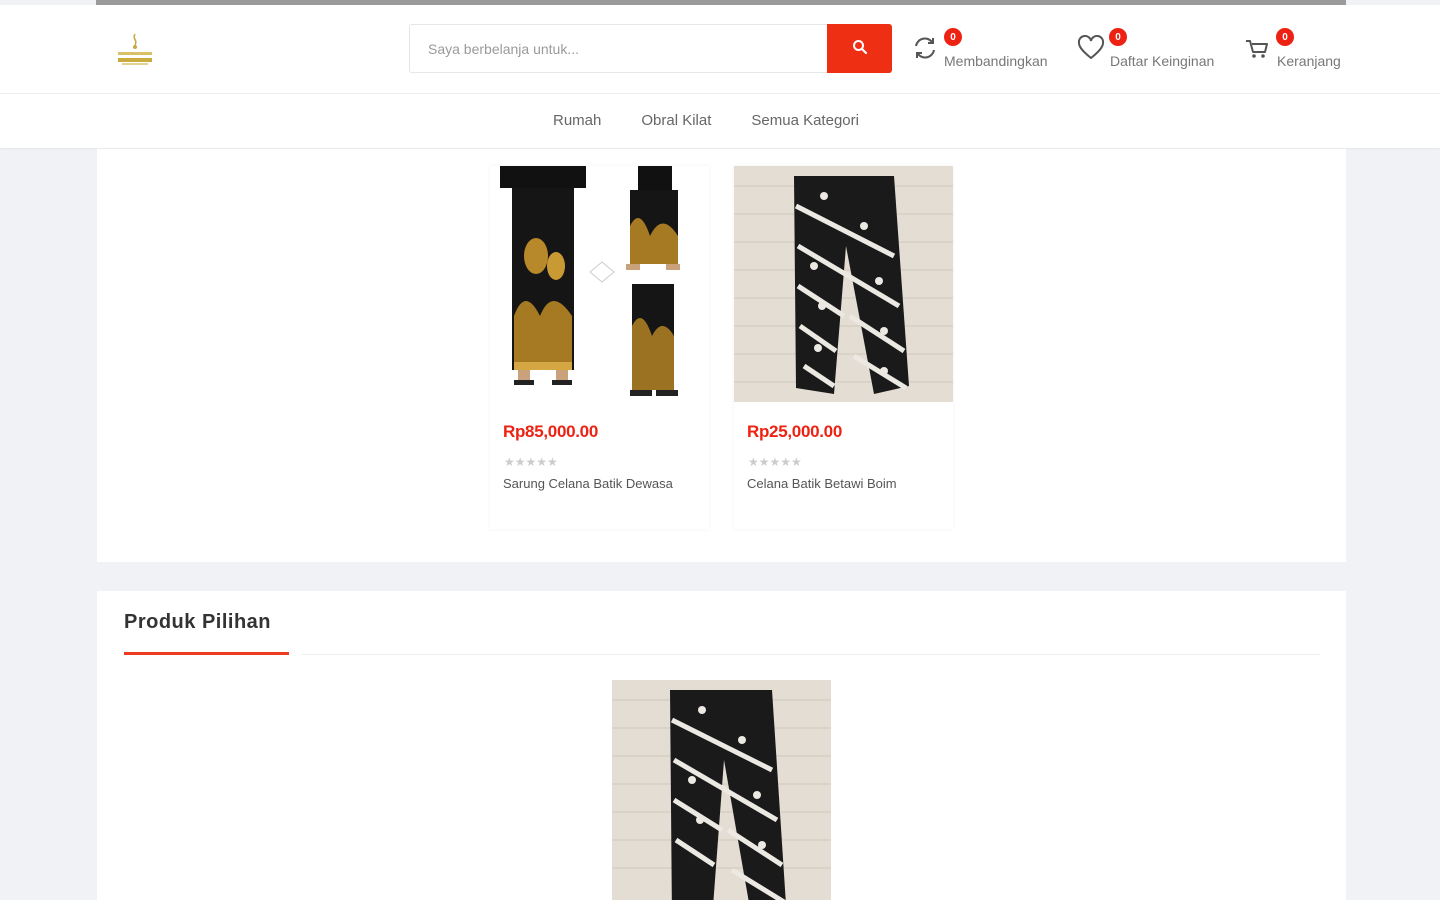  What do you see at coordinates (1091, 47) in the screenshot?
I see `heart-icon` at bounding box center [1091, 47].